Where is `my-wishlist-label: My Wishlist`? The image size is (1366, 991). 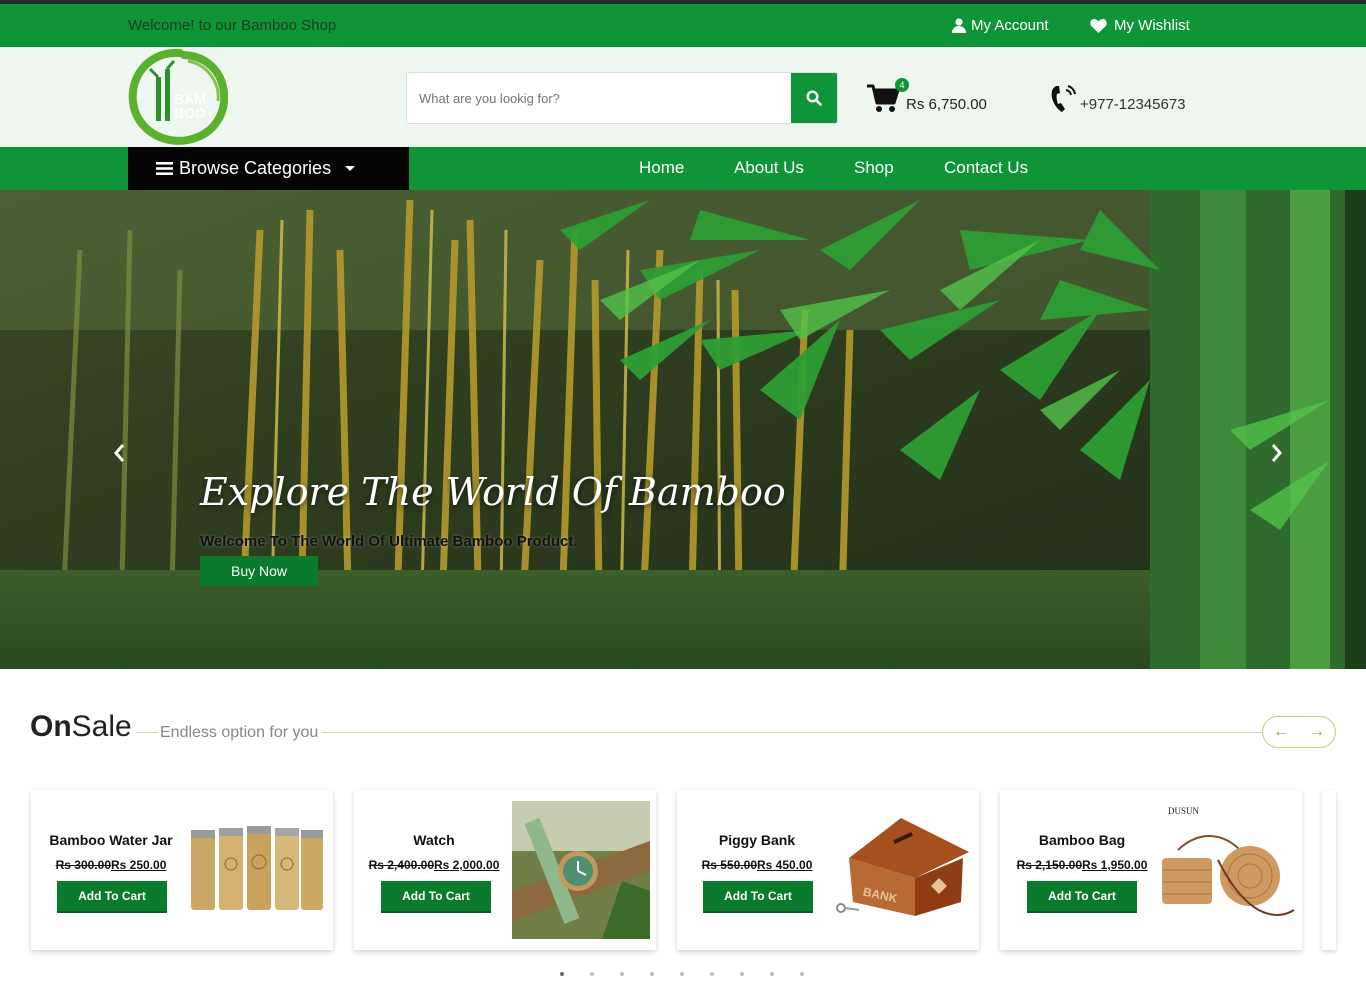
my-wishlist-label: My Wishlist is located at coordinates (1152, 25).